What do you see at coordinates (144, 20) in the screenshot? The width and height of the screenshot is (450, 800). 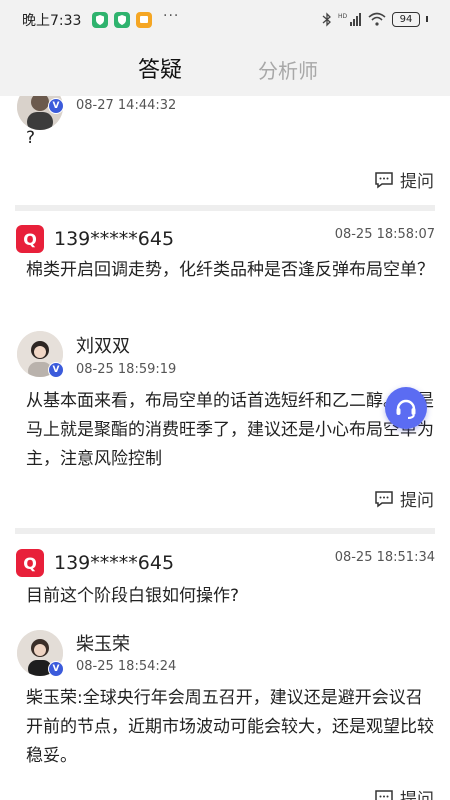 I see `message-orange-icon` at bounding box center [144, 20].